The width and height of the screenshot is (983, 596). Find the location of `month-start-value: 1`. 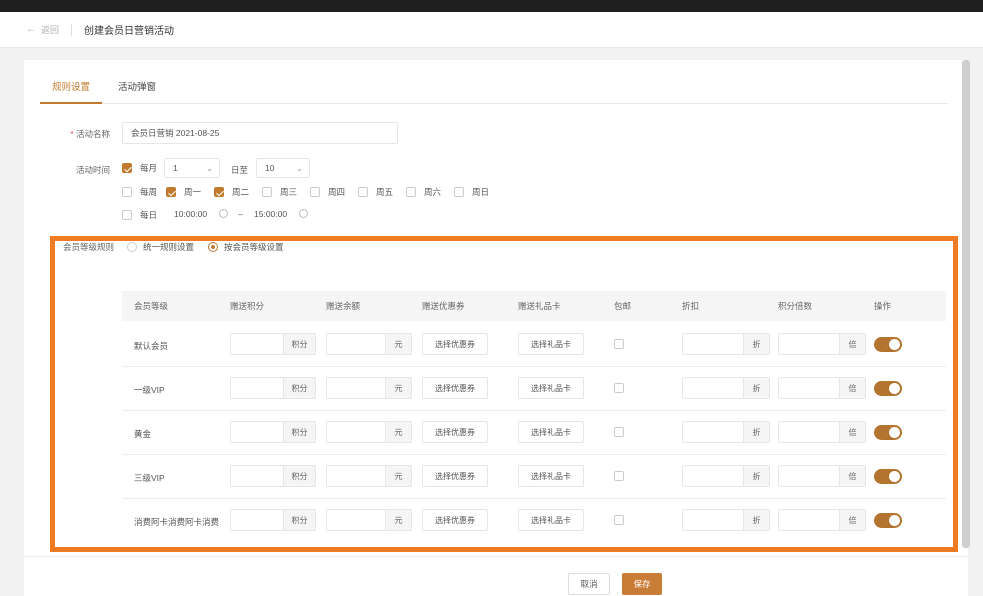

month-start-value: 1 is located at coordinates (175, 168).